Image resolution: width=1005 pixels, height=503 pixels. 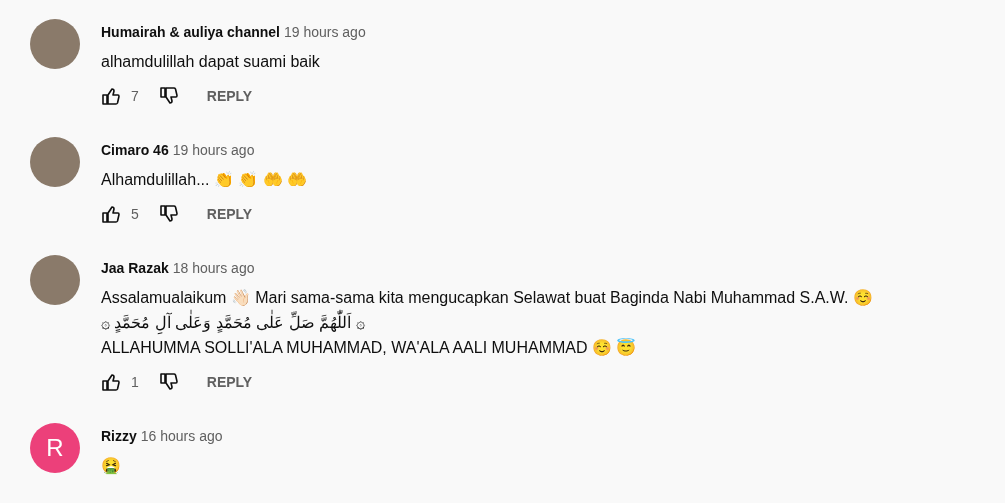 I want to click on comment-text: alhamdulillah dapat suami baik, so click(x=211, y=62).